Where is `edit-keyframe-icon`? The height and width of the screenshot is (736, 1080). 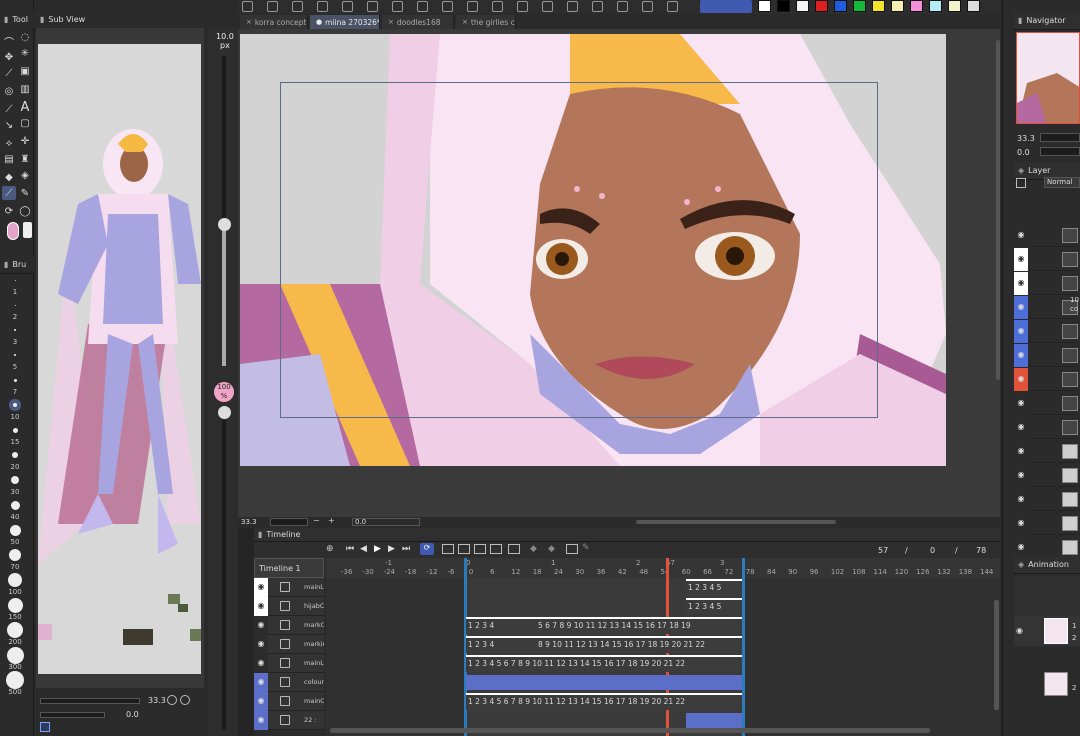
edit-keyframe-icon is located at coordinates (572, 549).